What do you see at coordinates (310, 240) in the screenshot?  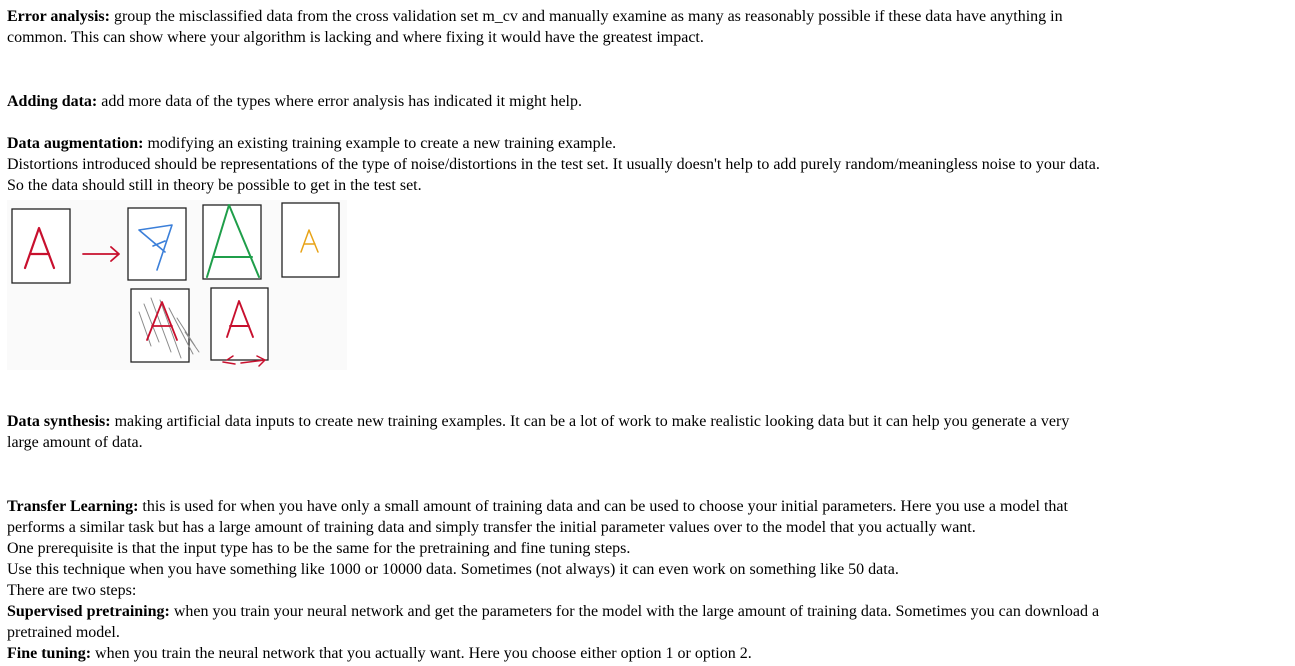 I see `shrunk-a-box` at bounding box center [310, 240].